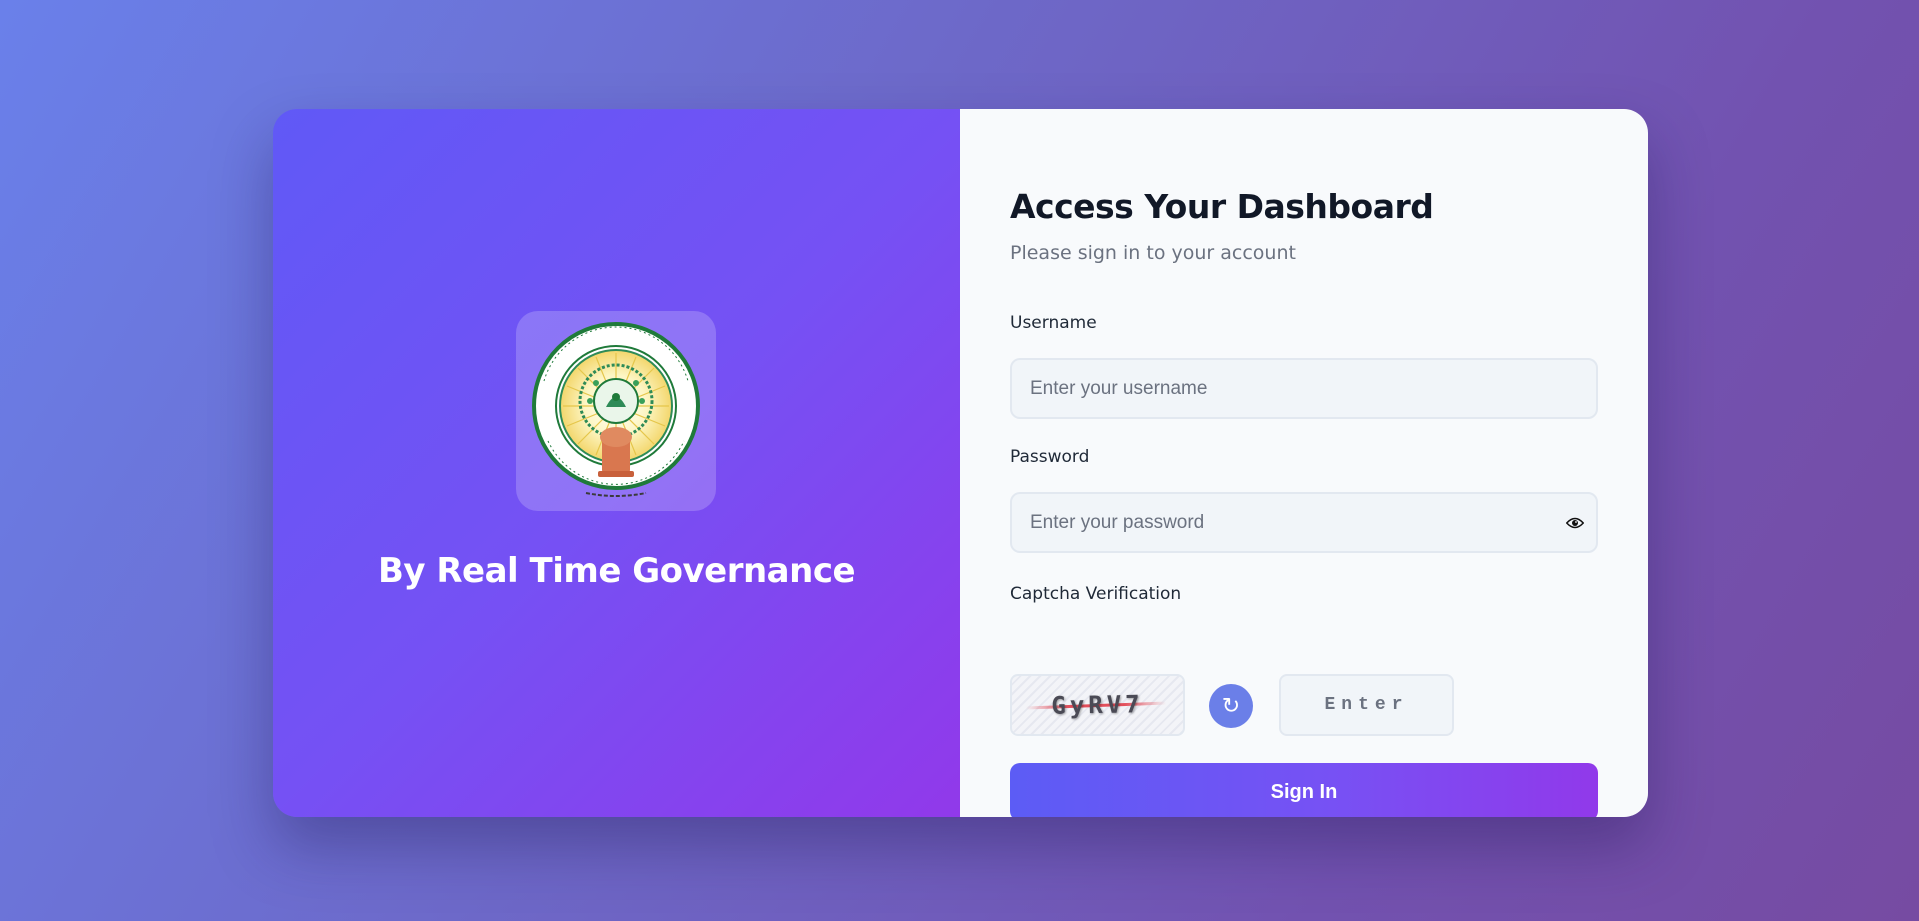 This screenshot has height=921, width=1919. I want to click on password-label: Password, so click(1050, 457).